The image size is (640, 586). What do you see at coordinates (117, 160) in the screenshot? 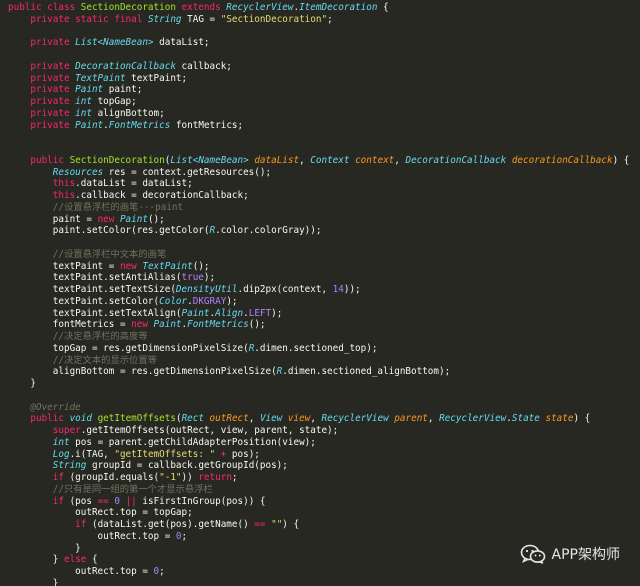
I see `code-token: SectionDecoration` at bounding box center [117, 160].